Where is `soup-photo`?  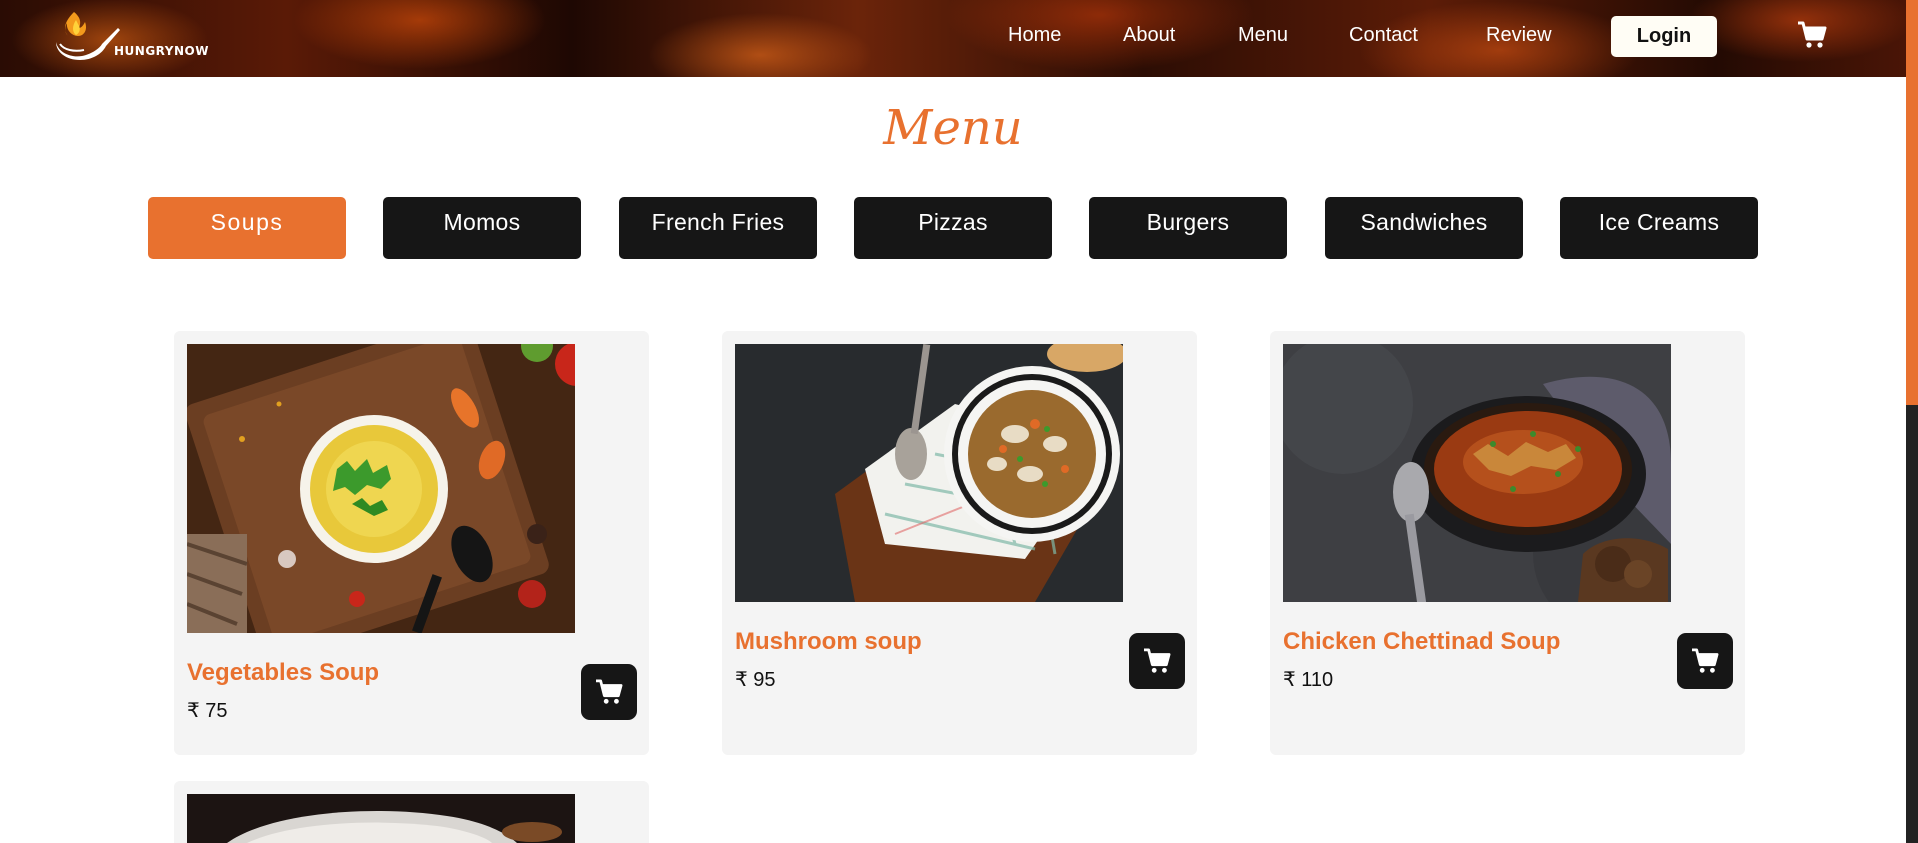
soup-photo is located at coordinates (381, 818).